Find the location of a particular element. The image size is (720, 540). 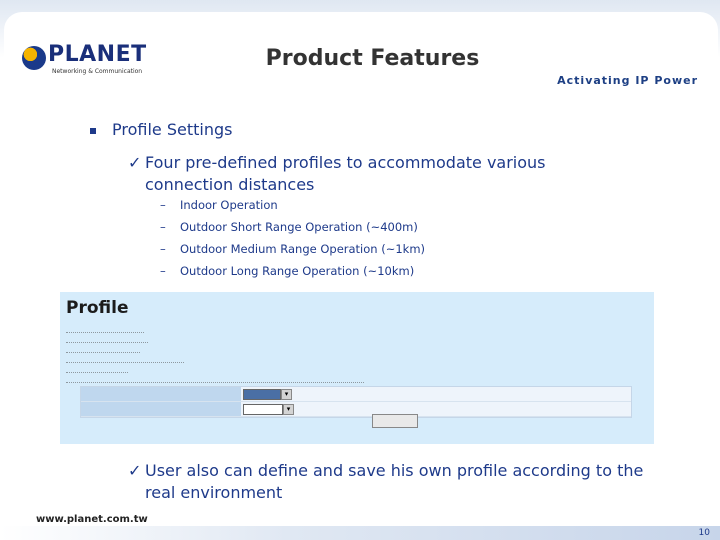

form-row-action: ▾ is located at coordinates (356, 409).